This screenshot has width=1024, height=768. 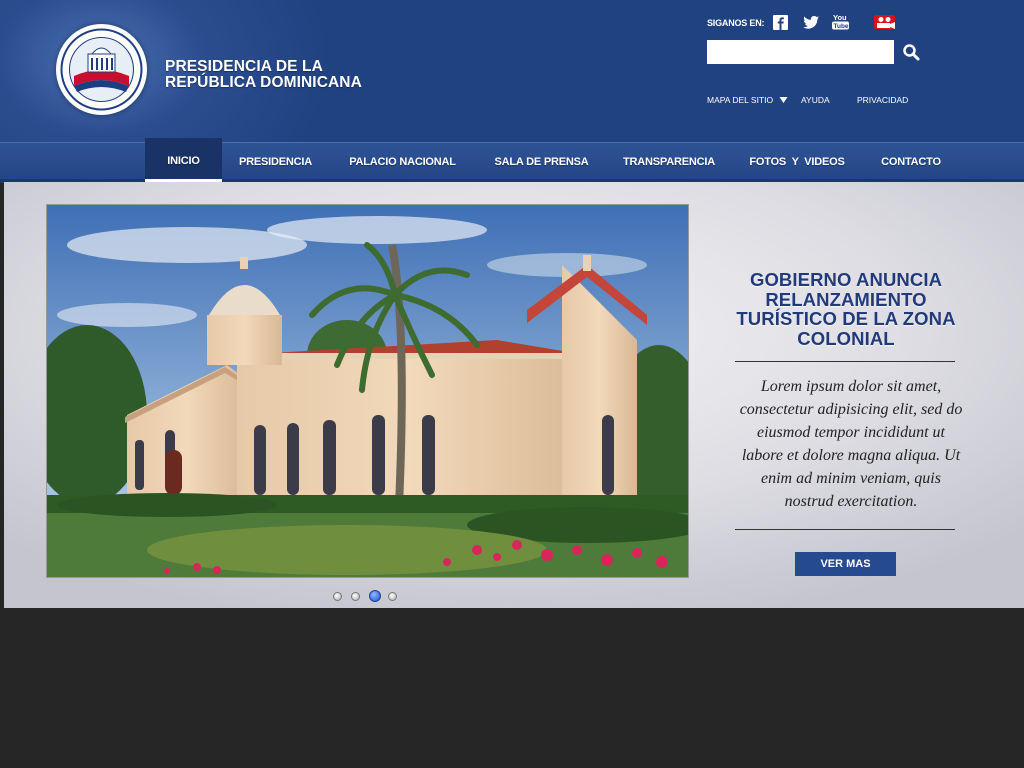 I want to click on nav-item-palacio-nacional: PALACIO NACIONAL, so click(x=402, y=161).